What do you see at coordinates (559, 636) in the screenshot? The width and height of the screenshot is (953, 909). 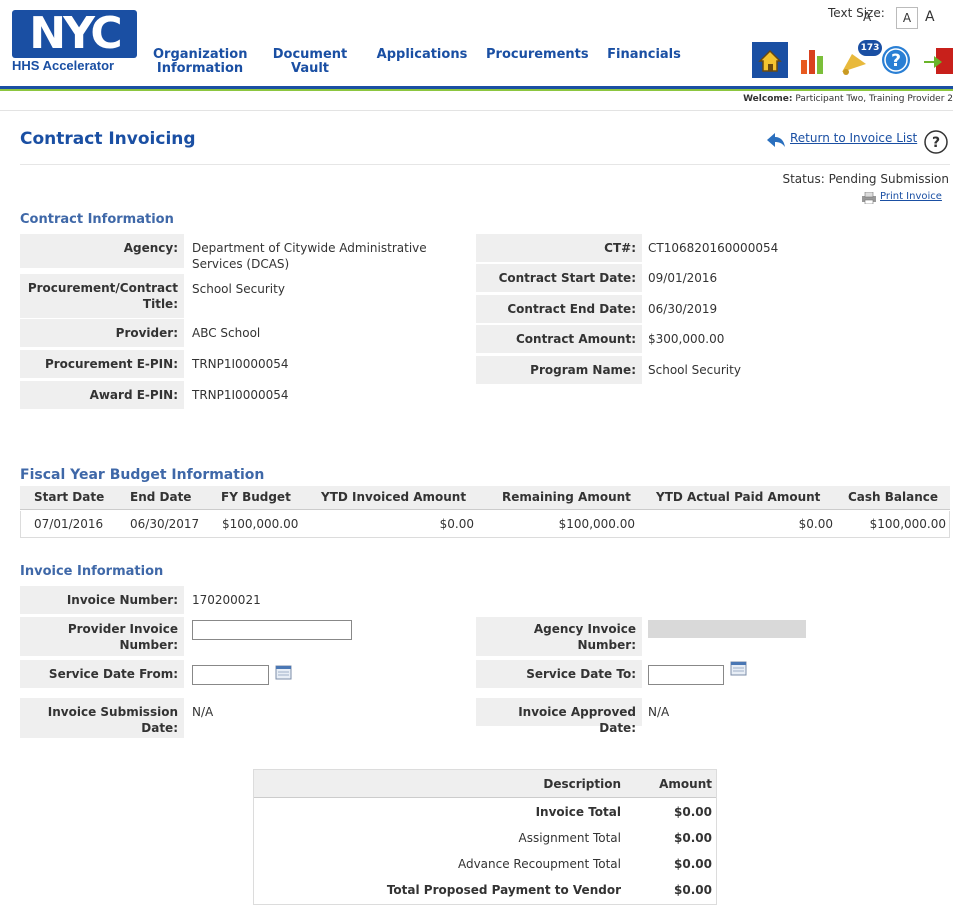 I see `agency-invoice-number-label: Agency Invoice Number:` at bounding box center [559, 636].